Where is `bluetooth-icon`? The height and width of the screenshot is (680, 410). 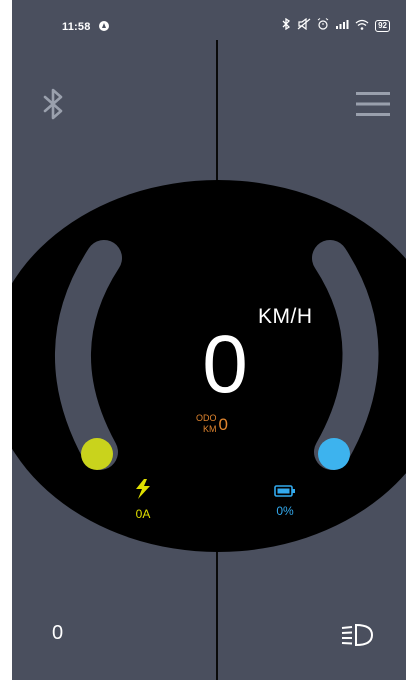
bluetooth-icon is located at coordinates (53, 104).